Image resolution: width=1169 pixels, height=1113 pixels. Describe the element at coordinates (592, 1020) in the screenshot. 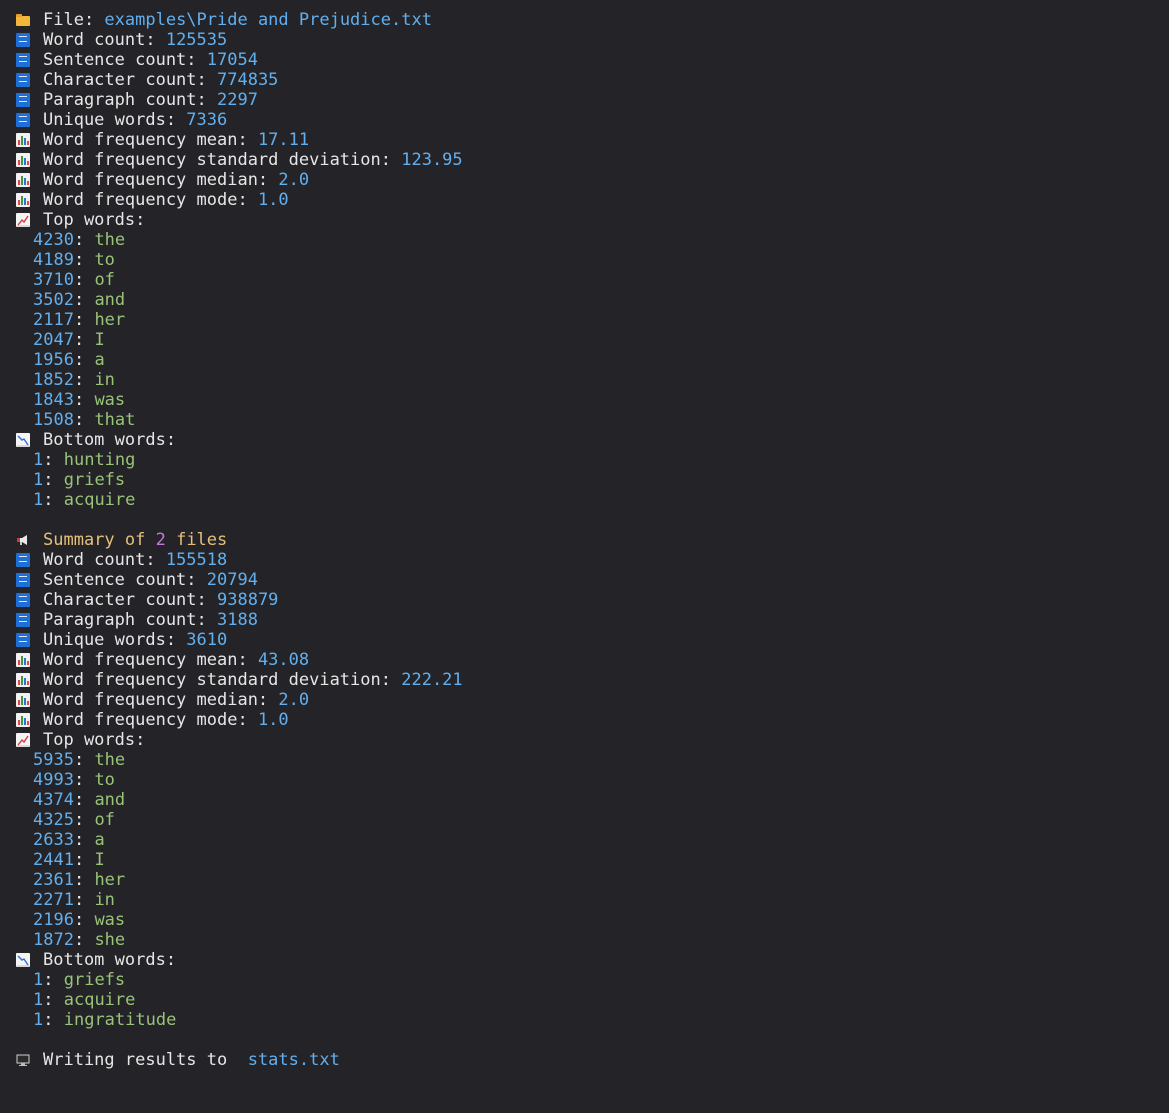

I see `word-list-item: 1: ingratitude` at that location.